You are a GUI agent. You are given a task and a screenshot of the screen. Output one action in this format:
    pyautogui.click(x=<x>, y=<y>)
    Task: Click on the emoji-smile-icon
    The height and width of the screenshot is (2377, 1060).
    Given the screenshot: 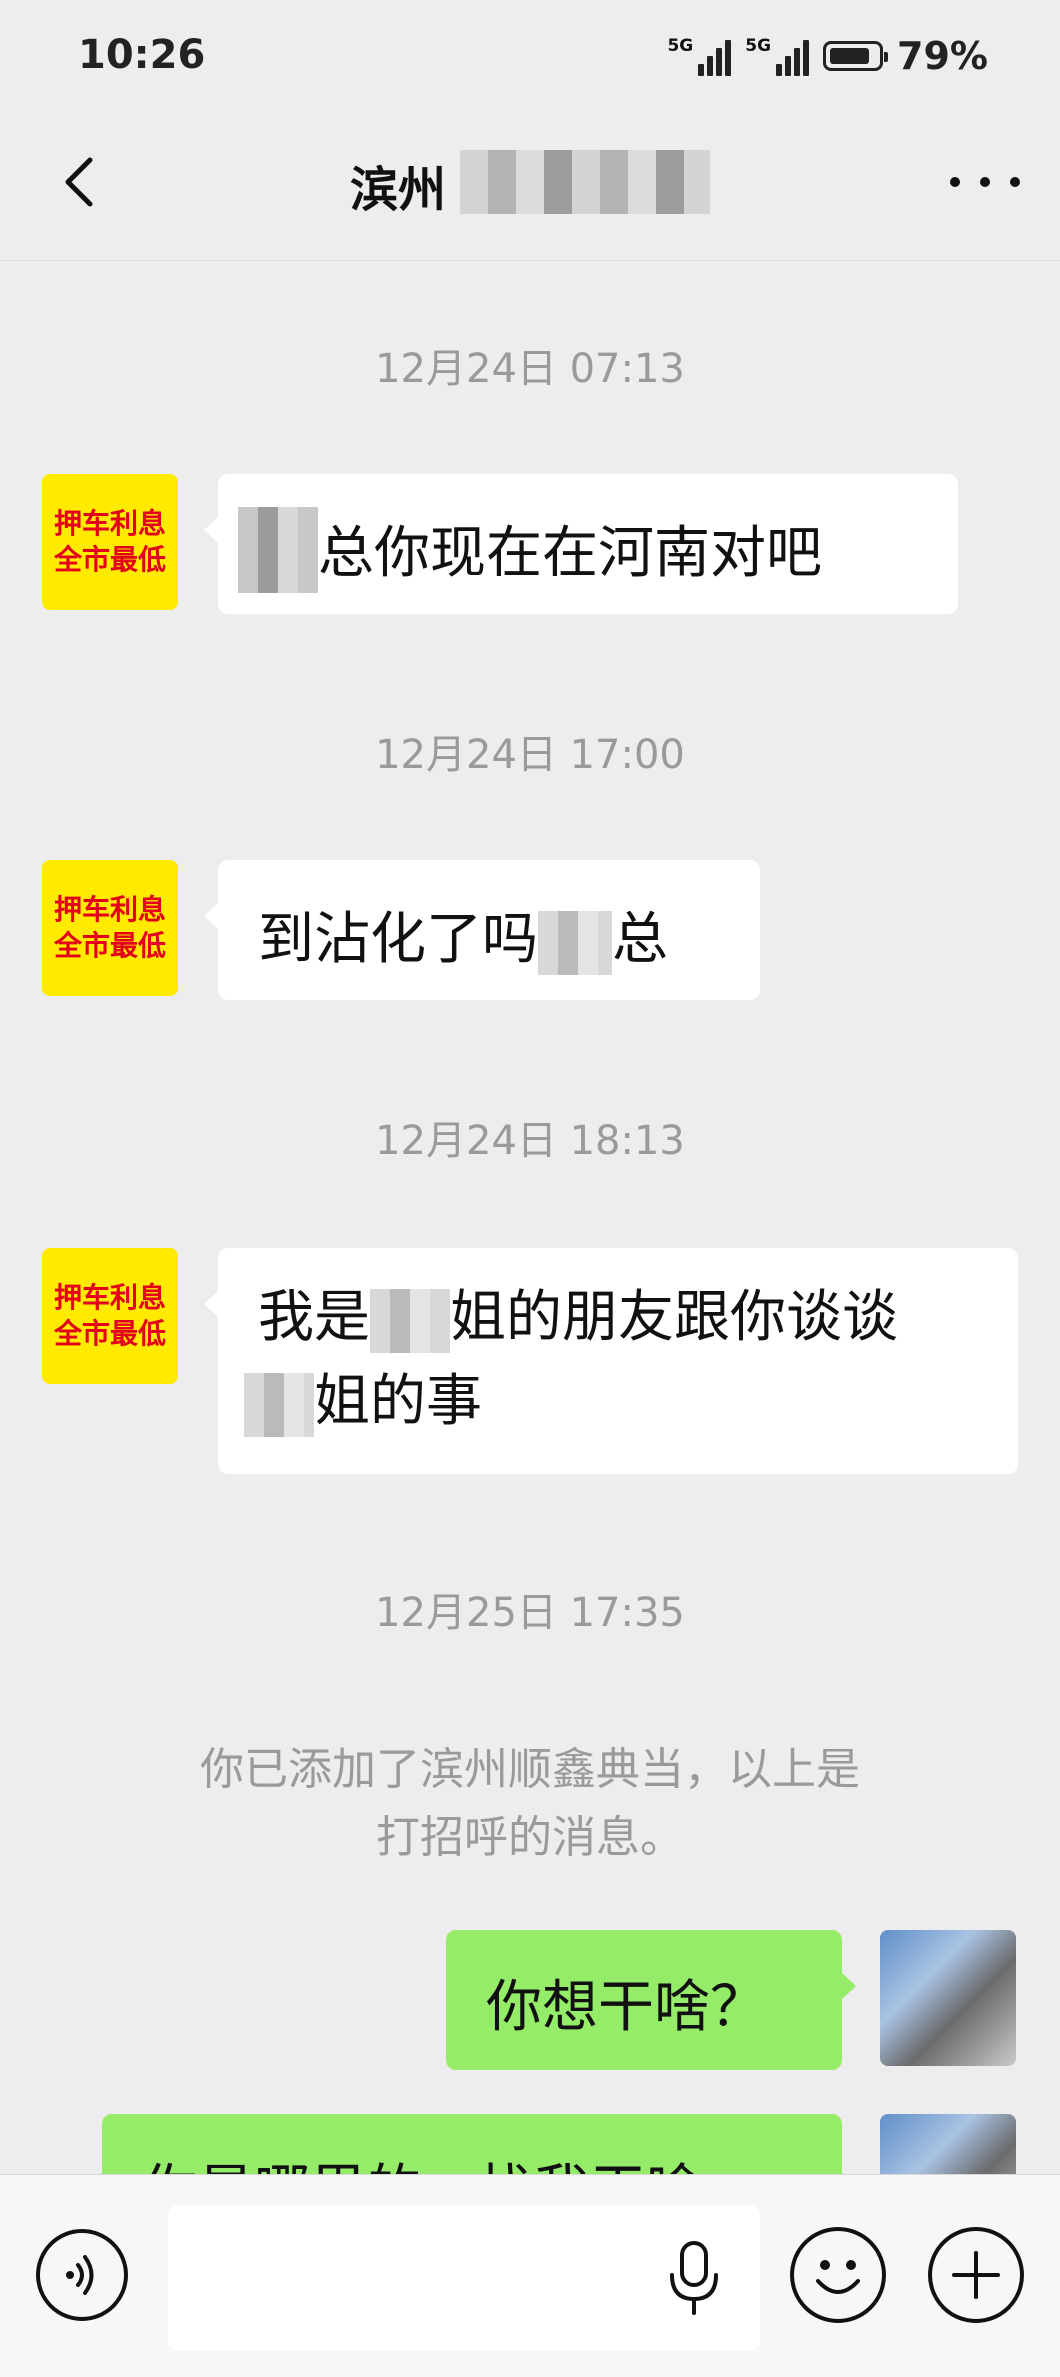 What is the action you would take?
    pyautogui.click(x=838, y=2275)
    